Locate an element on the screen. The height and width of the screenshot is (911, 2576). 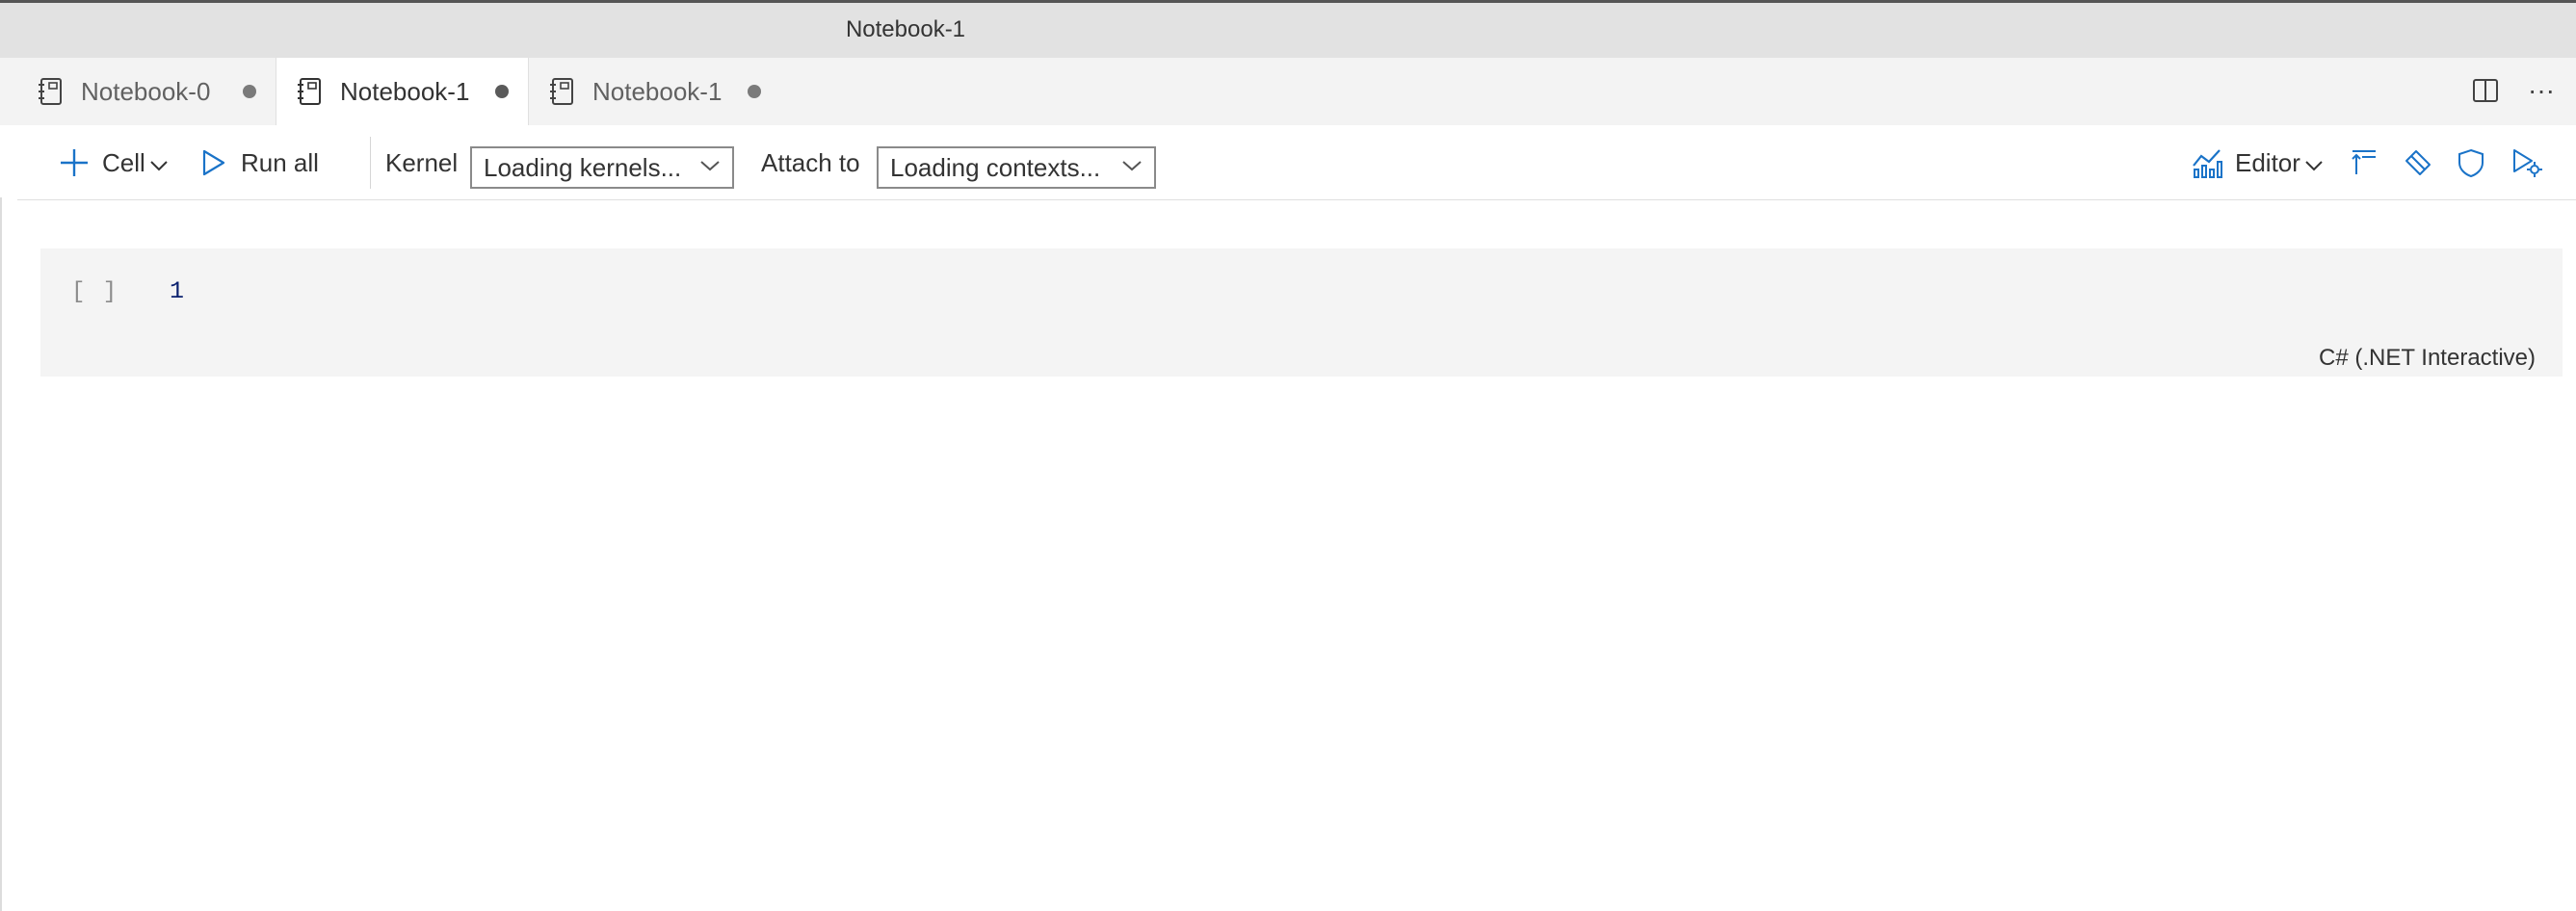
collapse-cells-icon is located at coordinates (2364, 162).